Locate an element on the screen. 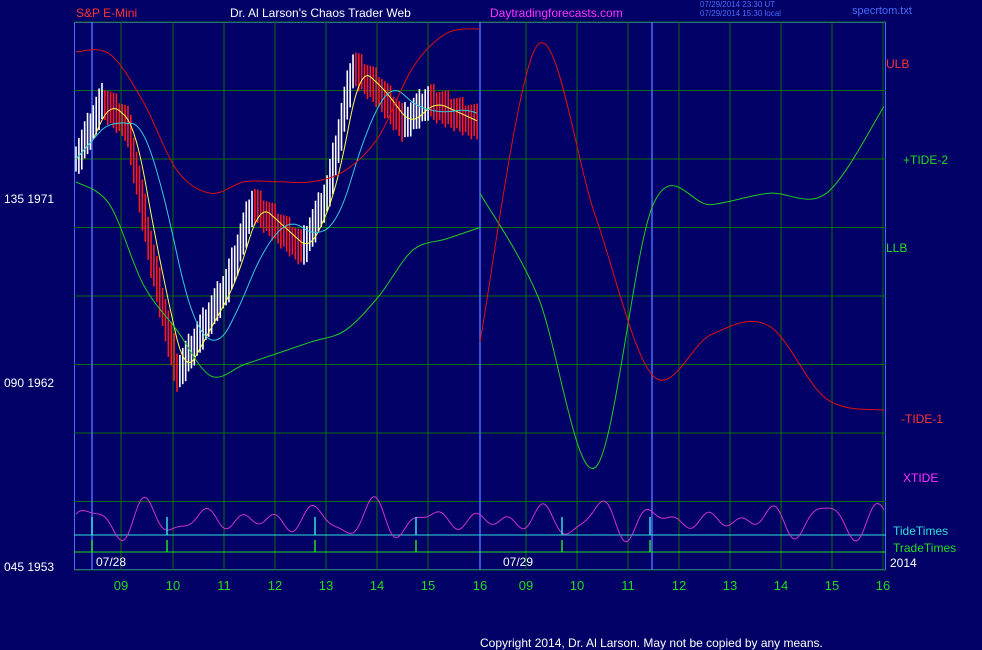  tide1-label: -TIDE-1 is located at coordinates (922, 419).